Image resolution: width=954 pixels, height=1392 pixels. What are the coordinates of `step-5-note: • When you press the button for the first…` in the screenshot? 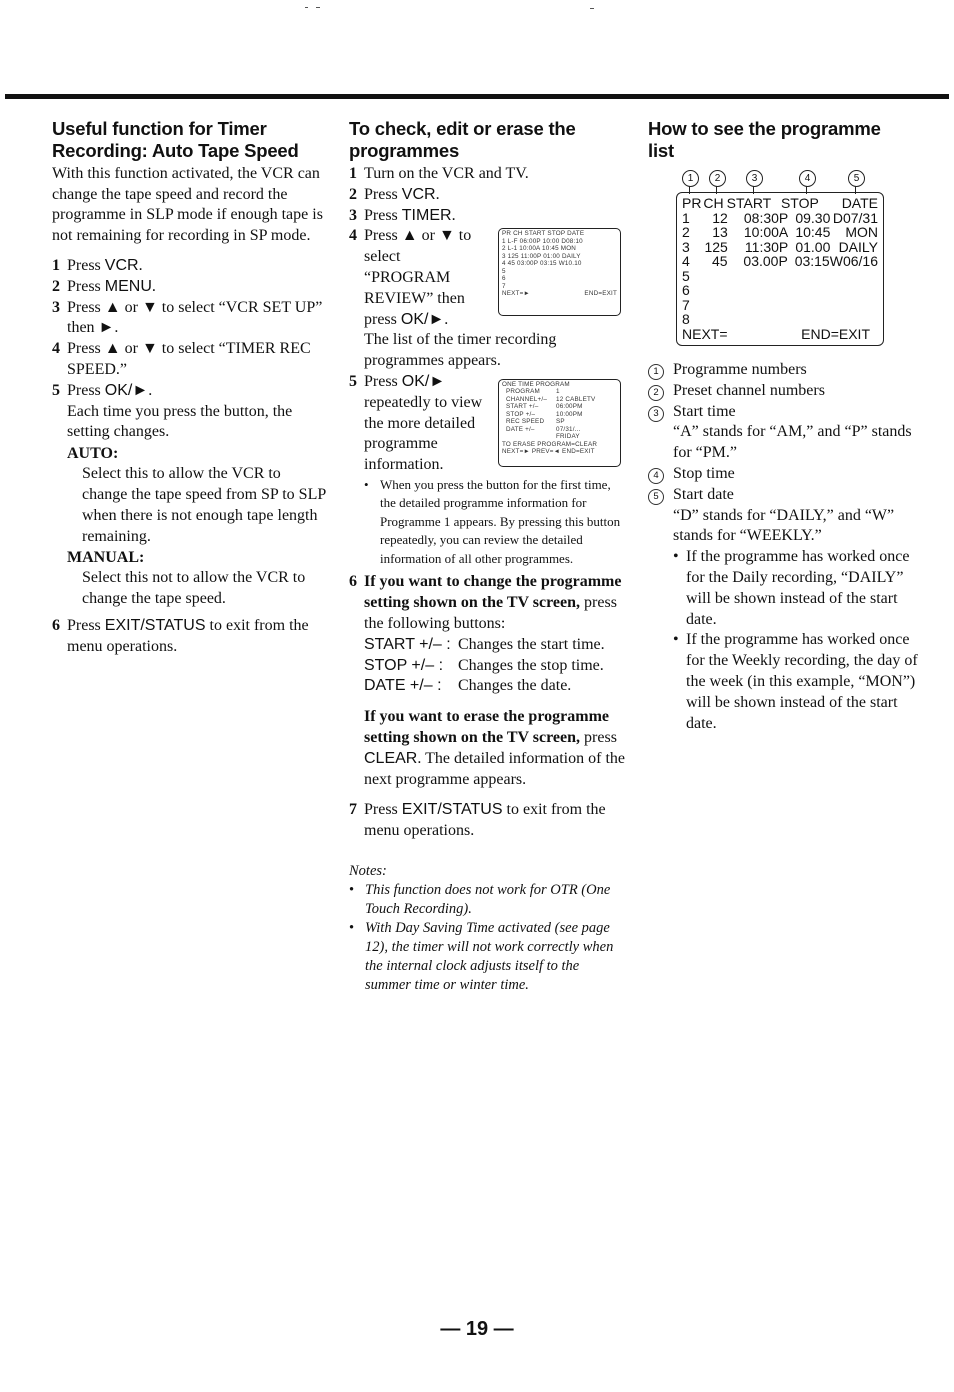 It's located at (492, 521).